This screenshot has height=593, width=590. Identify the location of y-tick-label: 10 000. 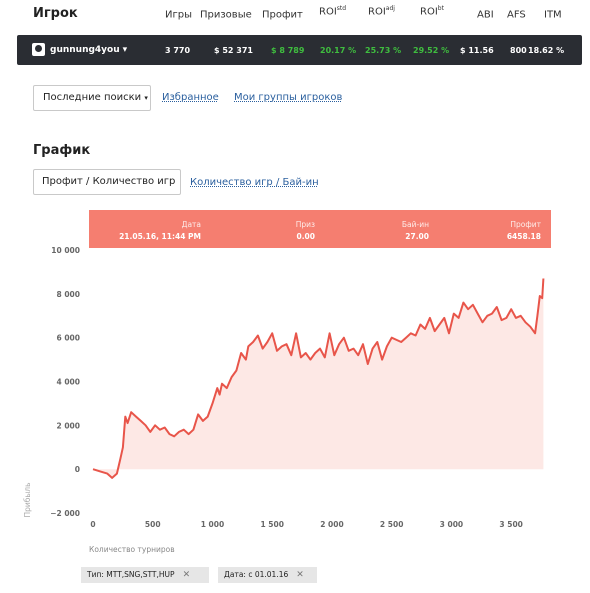
(65, 250).